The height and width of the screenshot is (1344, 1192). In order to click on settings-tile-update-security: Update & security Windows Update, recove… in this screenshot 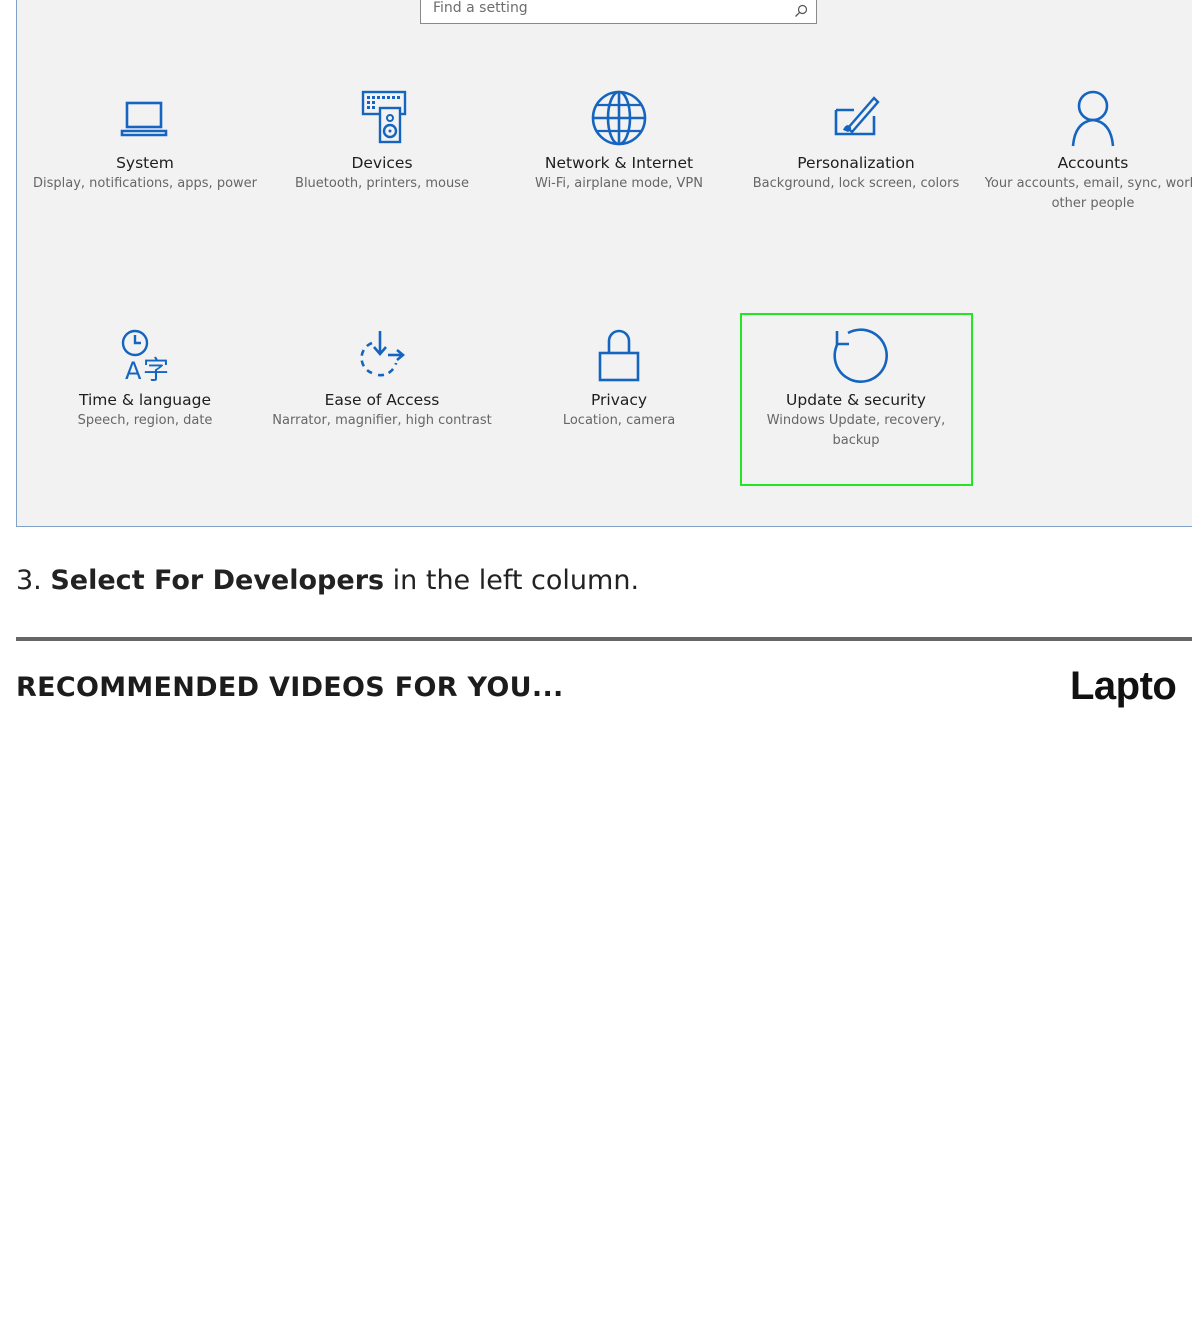, I will do `click(856, 387)`.